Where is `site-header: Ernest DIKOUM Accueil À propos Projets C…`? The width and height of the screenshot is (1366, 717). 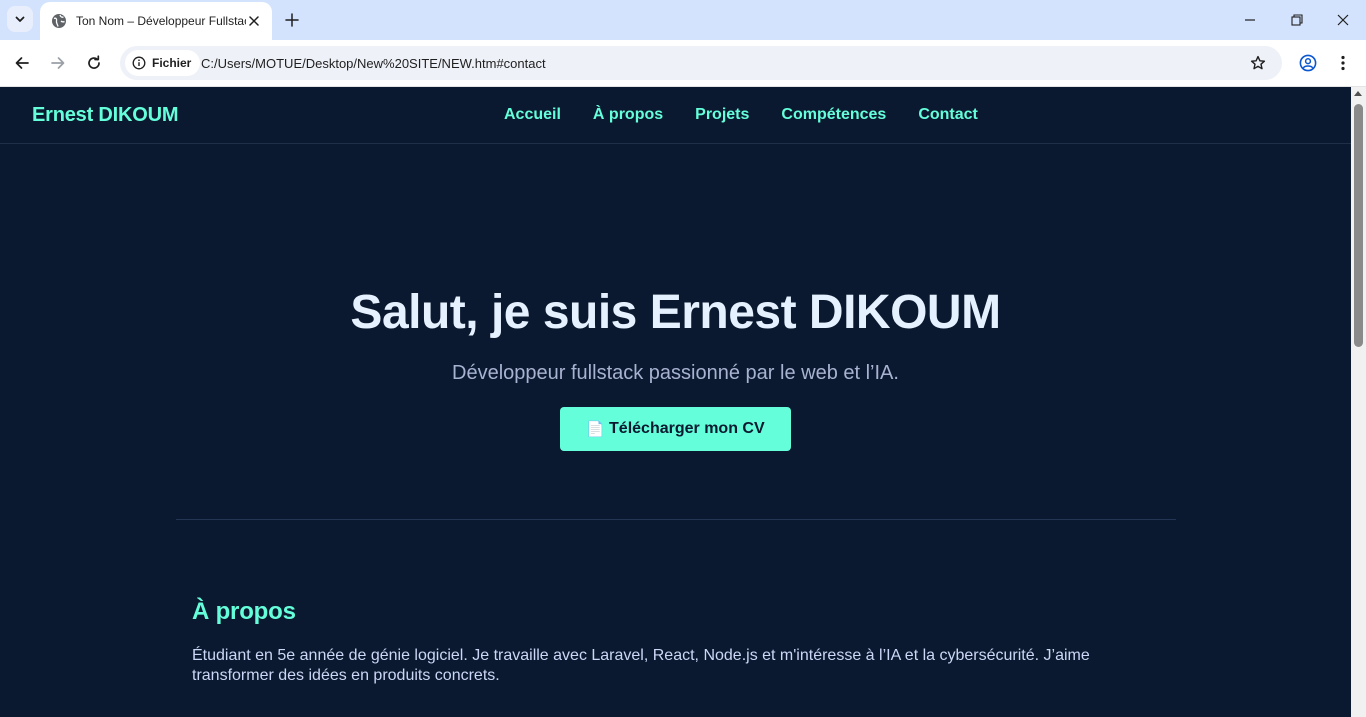 site-header: Ernest DIKOUM Accueil À propos Projets C… is located at coordinates (675, 115).